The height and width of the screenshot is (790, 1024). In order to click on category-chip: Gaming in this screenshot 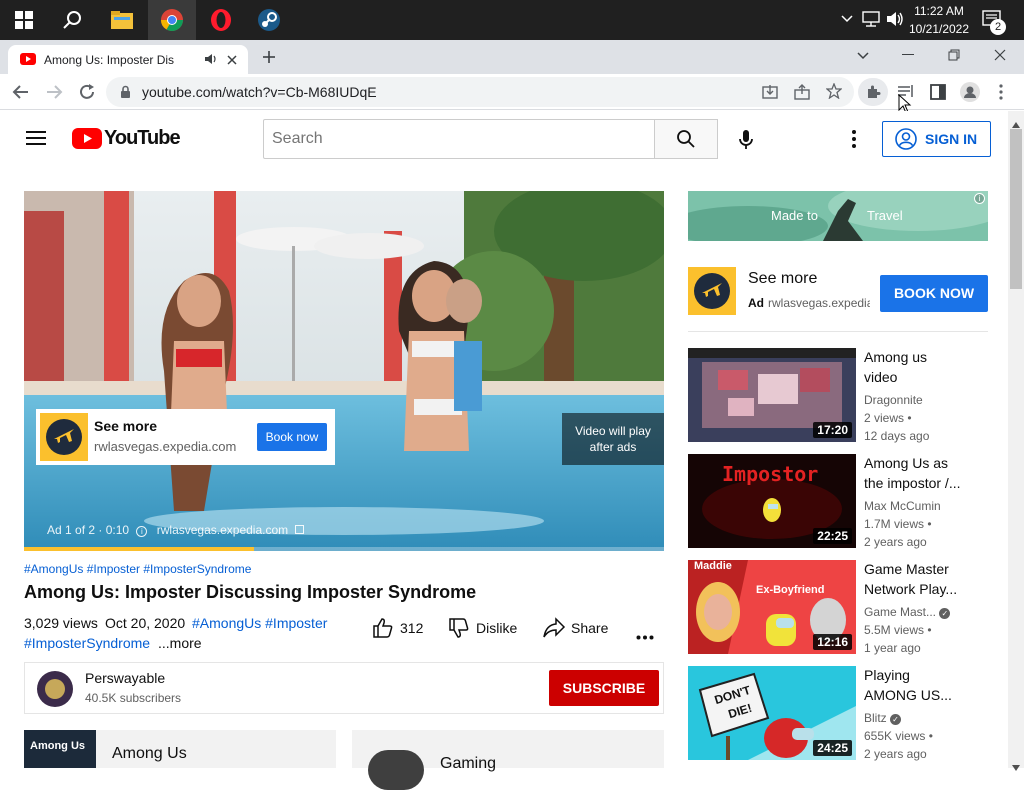, I will do `click(508, 760)`.